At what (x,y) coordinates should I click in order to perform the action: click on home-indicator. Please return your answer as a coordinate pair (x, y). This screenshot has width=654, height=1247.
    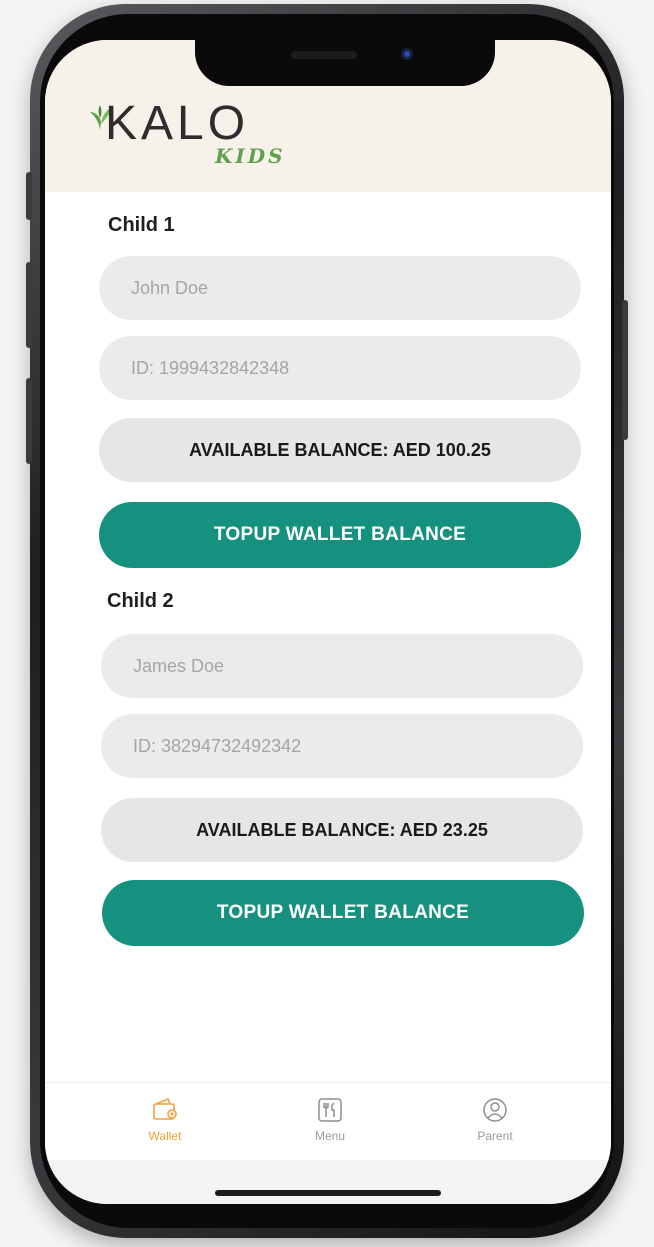
    Looking at the image, I should click on (328, 1193).